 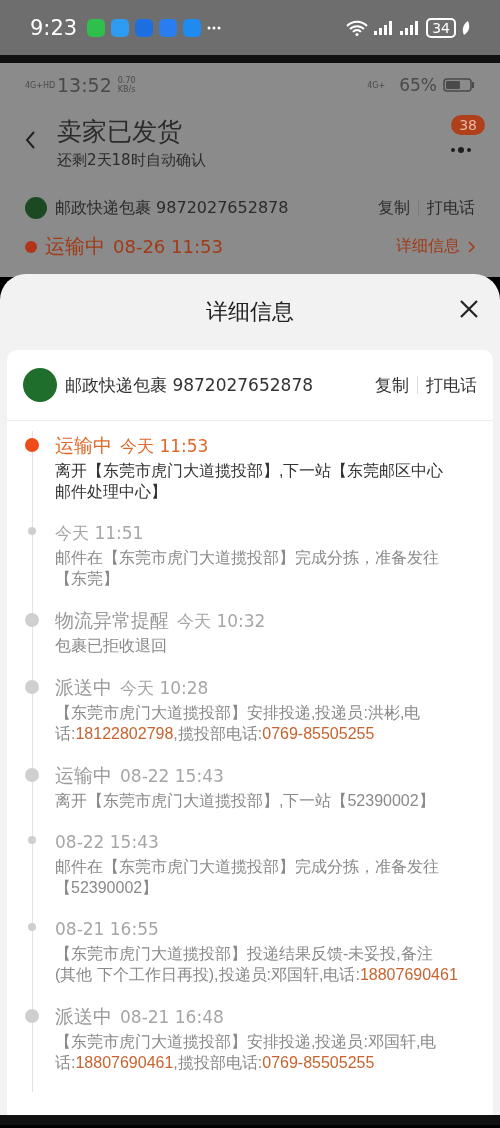 What do you see at coordinates (469, 309) in the screenshot?
I see `close-icon` at bounding box center [469, 309].